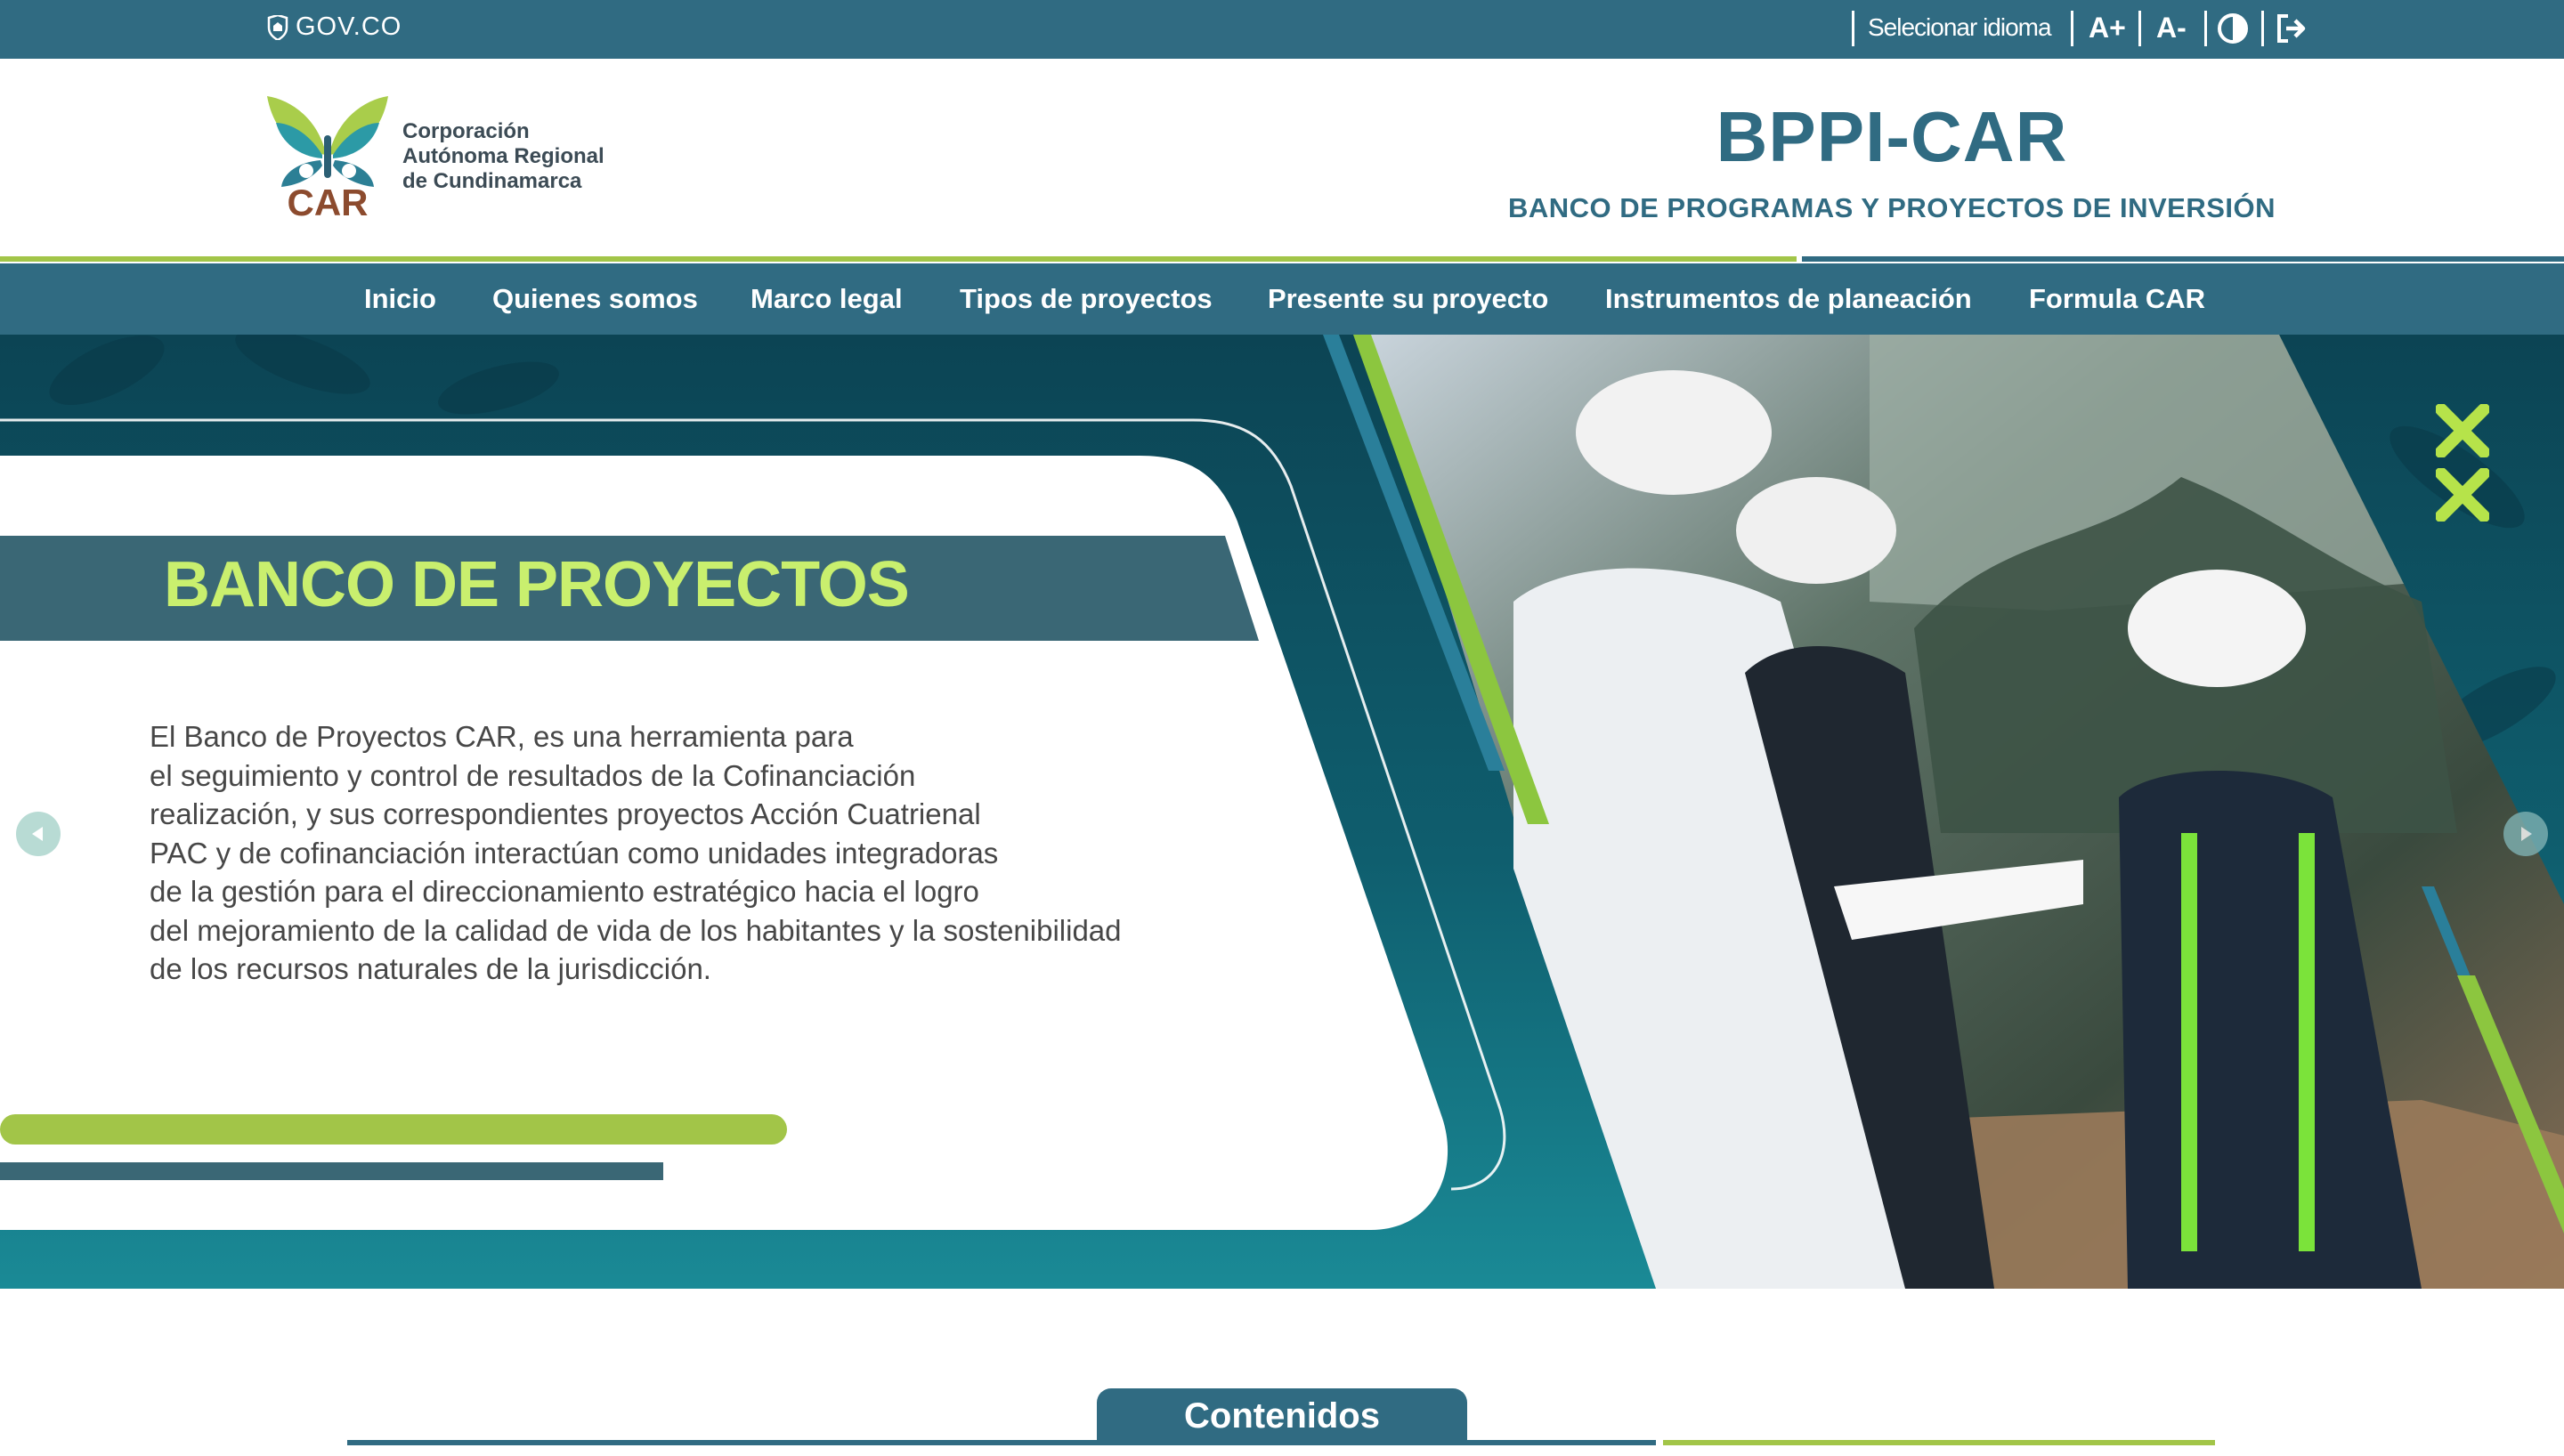  Describe the element at coordinates (331, 1171) in the screenshot. I see `hero-bar-blue` at that location.